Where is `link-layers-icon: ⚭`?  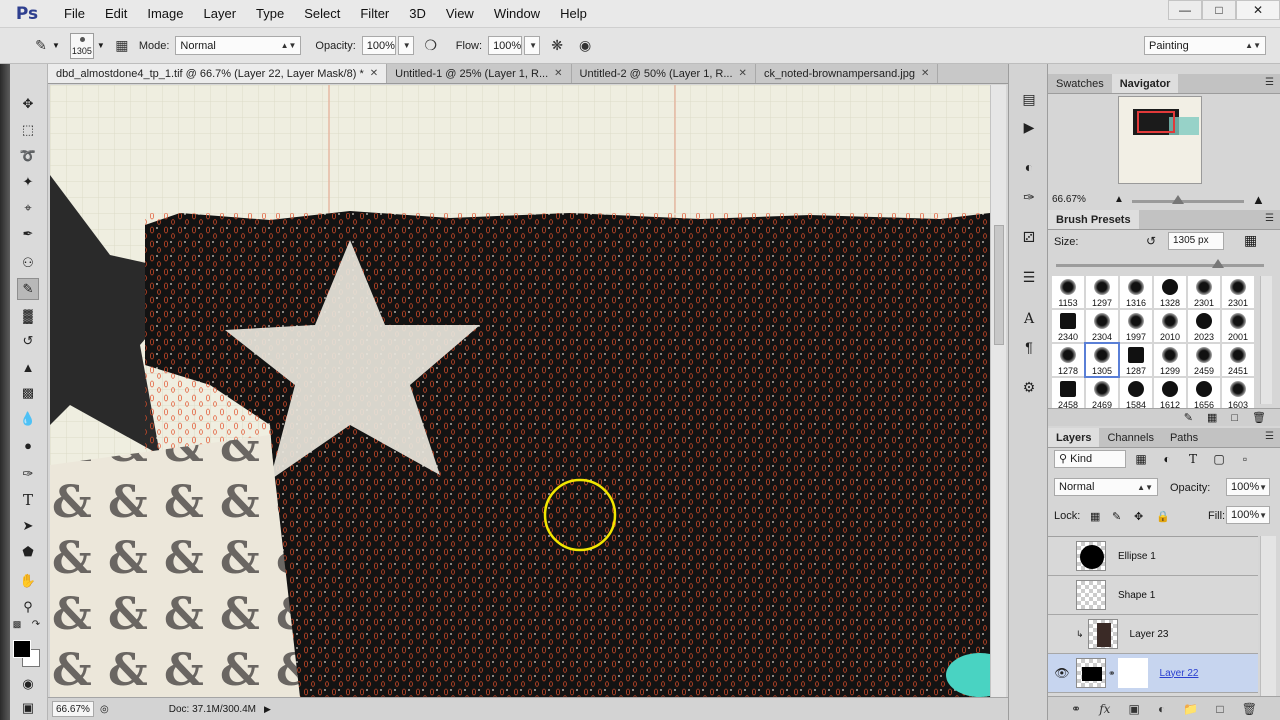
link-layers-icon: ⚭ is located at coordinates (1076, 709).